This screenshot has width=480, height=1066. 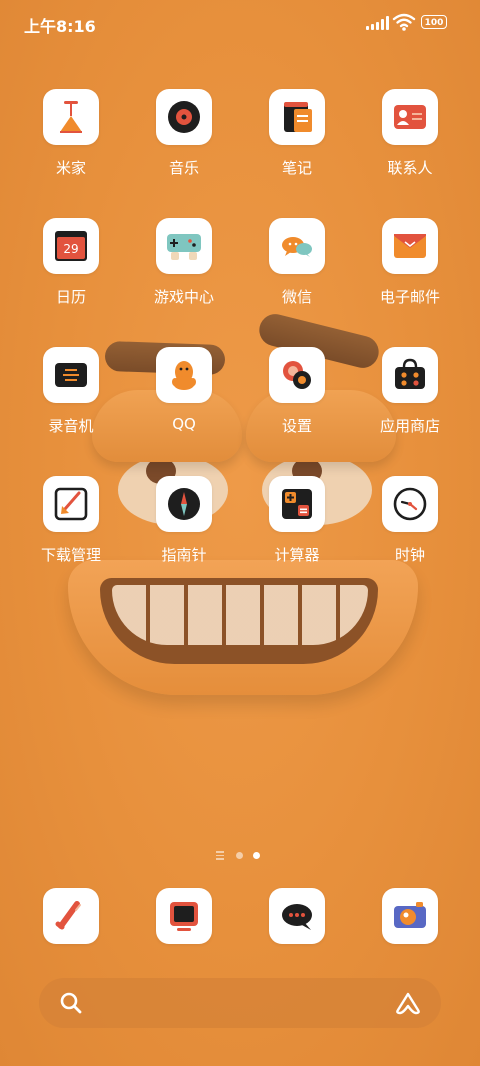 I want to click on app-label: 联系人, so click(x=410, y=168).